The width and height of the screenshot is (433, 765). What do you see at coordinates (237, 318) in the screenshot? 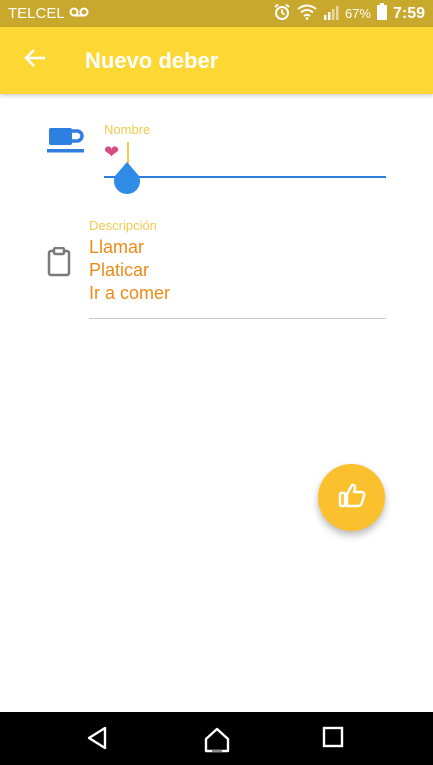
I see `description-field-underline` at bounding box center [237, 318].